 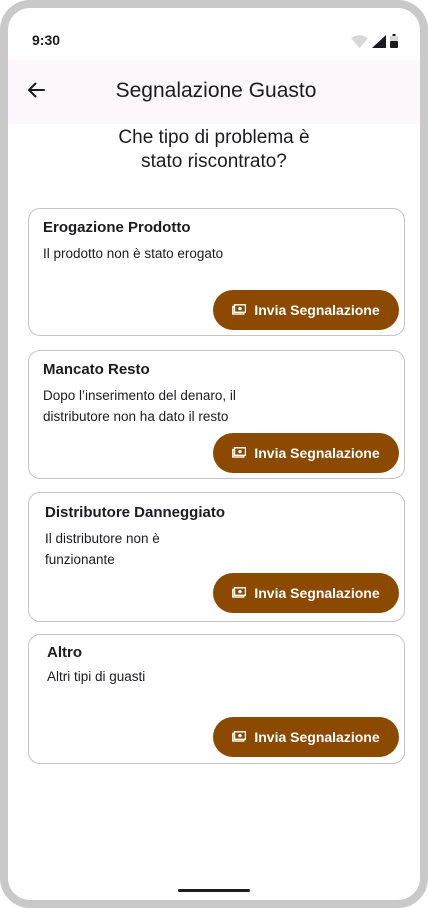 What do you see at coordinates (102, 549) in the screenshot?
I see `card-description: Il distributore non è funzionante` at bounding box center [102, 549].